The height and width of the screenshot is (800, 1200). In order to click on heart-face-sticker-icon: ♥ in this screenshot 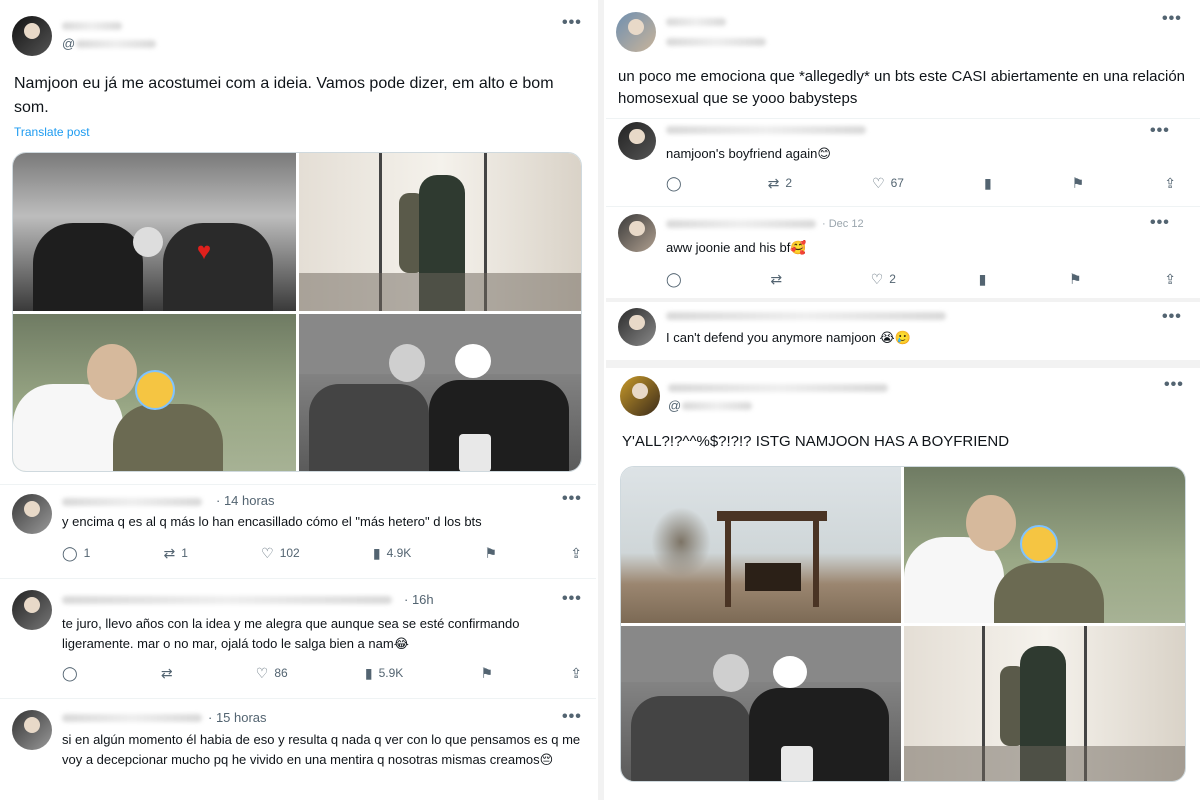, I will do `click(204, 251)`.